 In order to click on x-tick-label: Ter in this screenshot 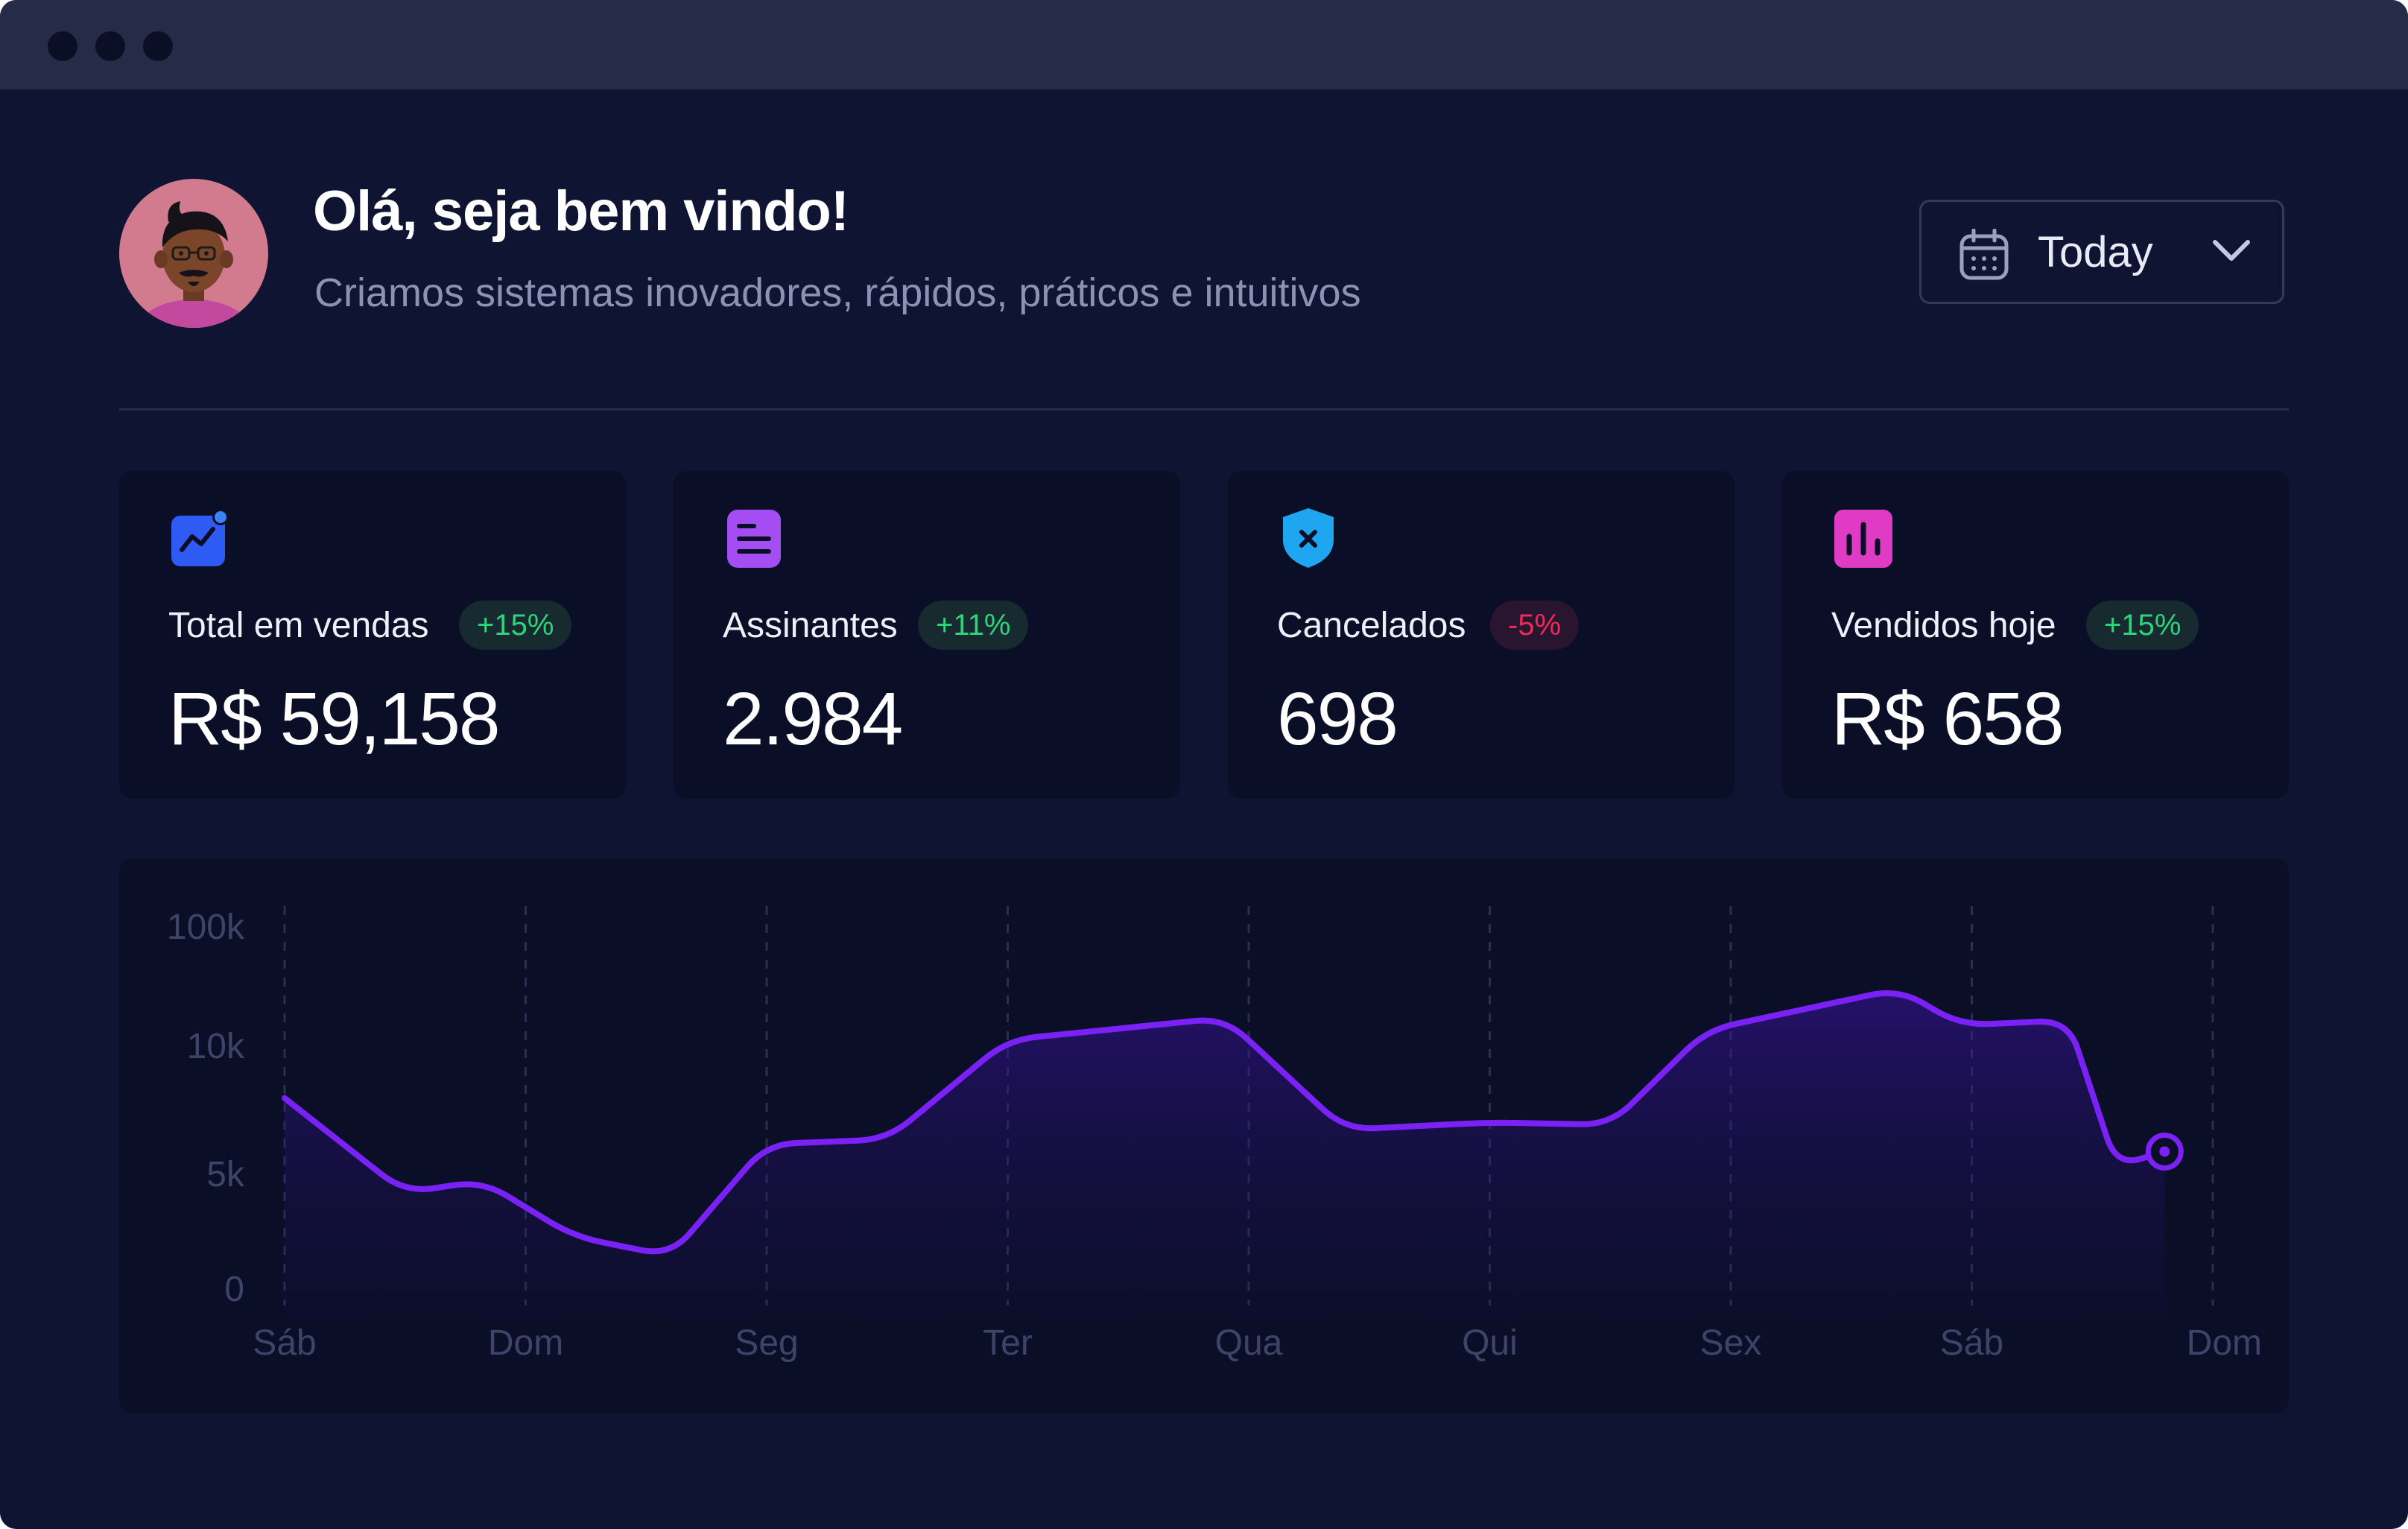, I will do `click(1008, 1343)`.